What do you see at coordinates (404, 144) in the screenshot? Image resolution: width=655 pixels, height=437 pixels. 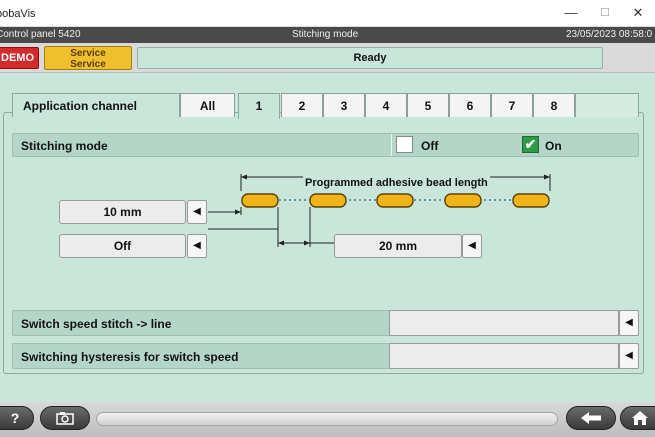 I see `off-checkbox` at bounding box center [404, 144].